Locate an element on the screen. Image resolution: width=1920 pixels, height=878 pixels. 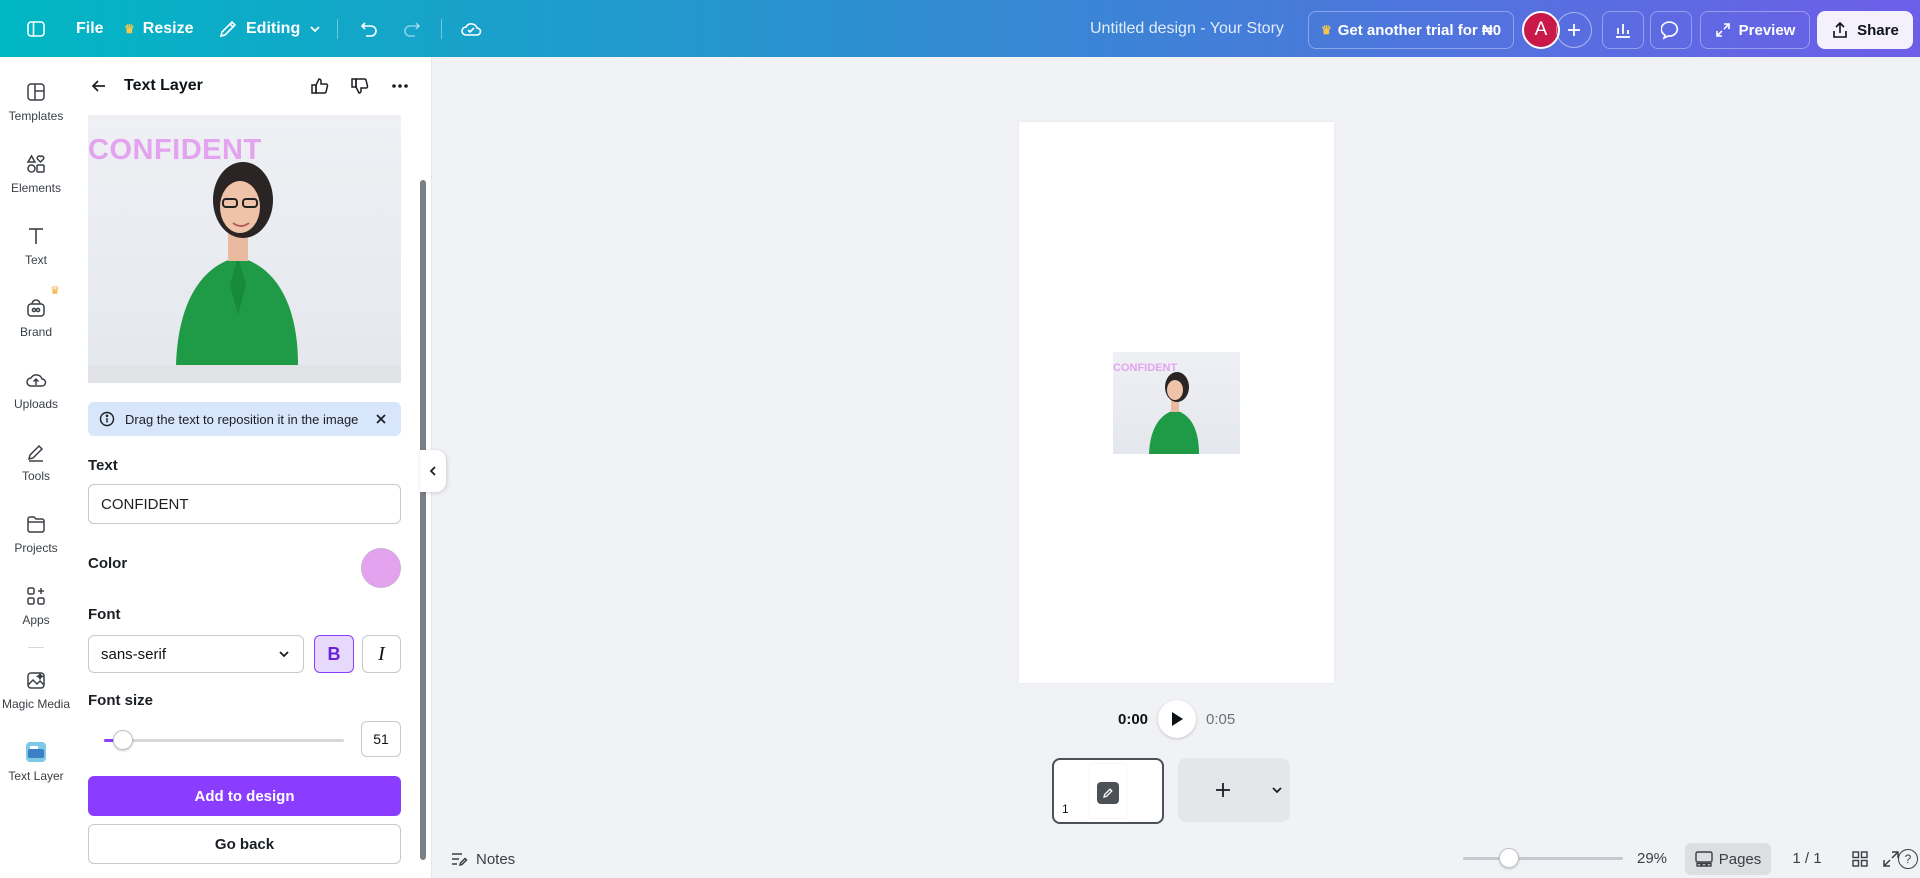
file-menu-button: File is located at coordinates (90, 28).